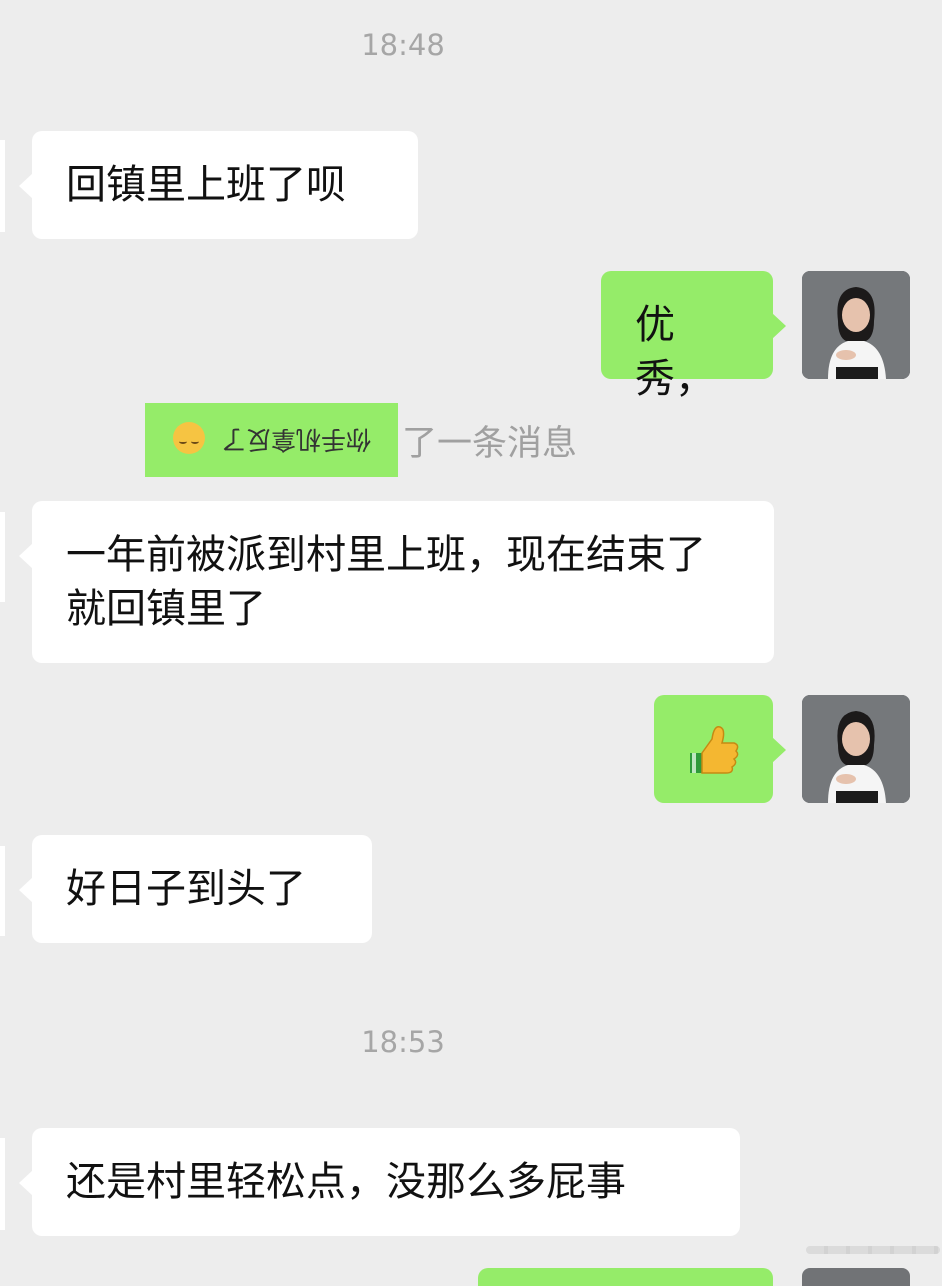 The image size is (942, 1286). I want to click on message-bubble-outgoing, so click(720, 749).